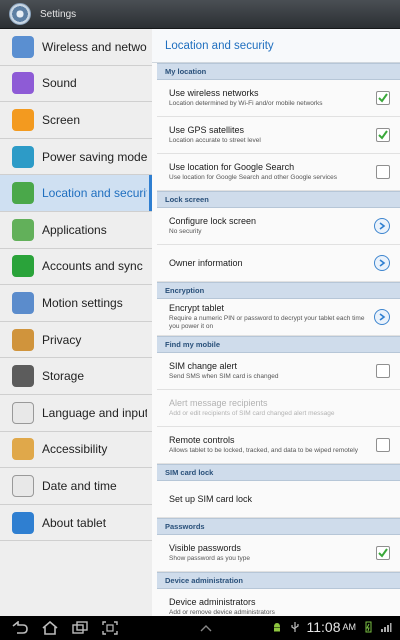  I want to click on setting-row-set-up-sim-card-lock: Set up SIM card lock, so click(278, 499).